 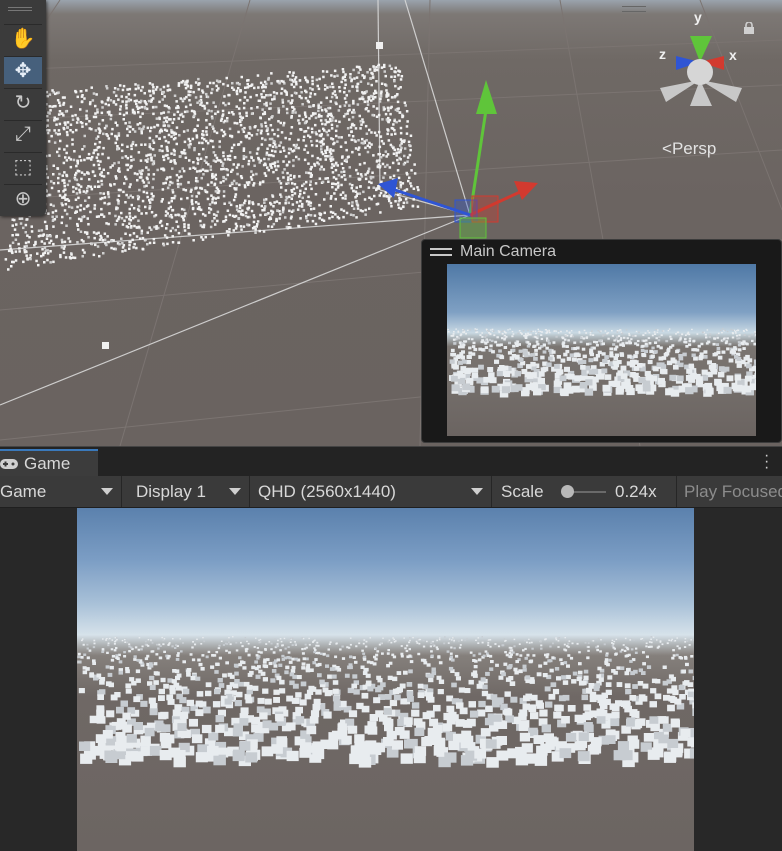 I want to click on lock-icon, so click(x=749, y=28).